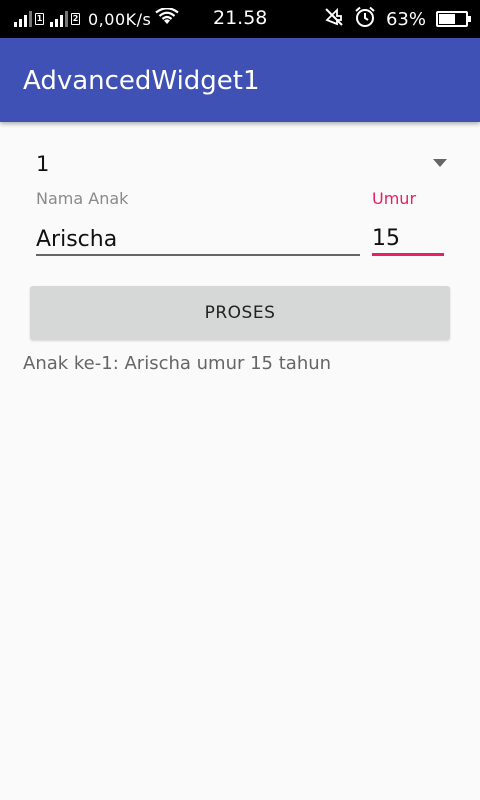 The height and width of the screenshot is (800, 480). I want to click on app-bar: AdvancedWidget1, so click(240, 80).